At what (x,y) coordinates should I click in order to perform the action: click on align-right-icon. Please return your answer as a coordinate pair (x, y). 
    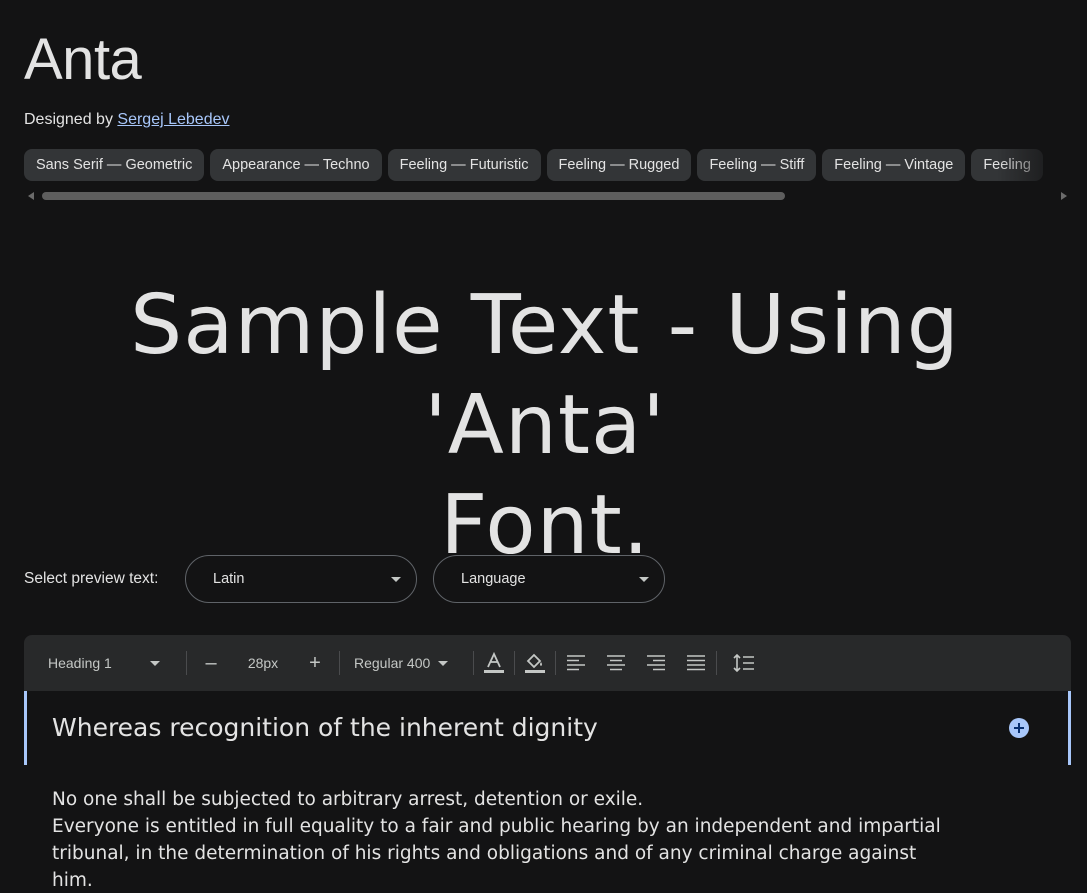
    Looking at the image, I should click on (656, 663).